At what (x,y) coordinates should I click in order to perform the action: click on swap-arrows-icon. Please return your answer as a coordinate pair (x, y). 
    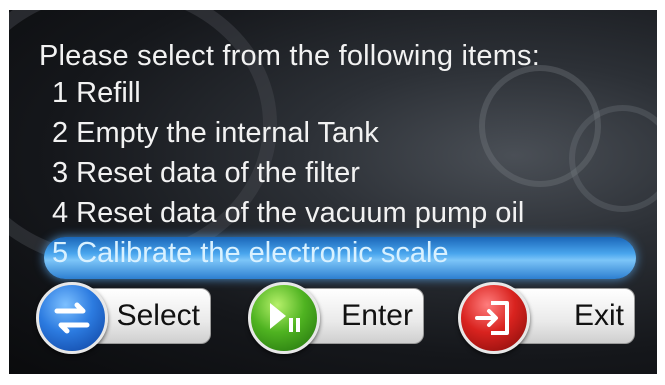
    Looking at the image, I should click on (72, 318).